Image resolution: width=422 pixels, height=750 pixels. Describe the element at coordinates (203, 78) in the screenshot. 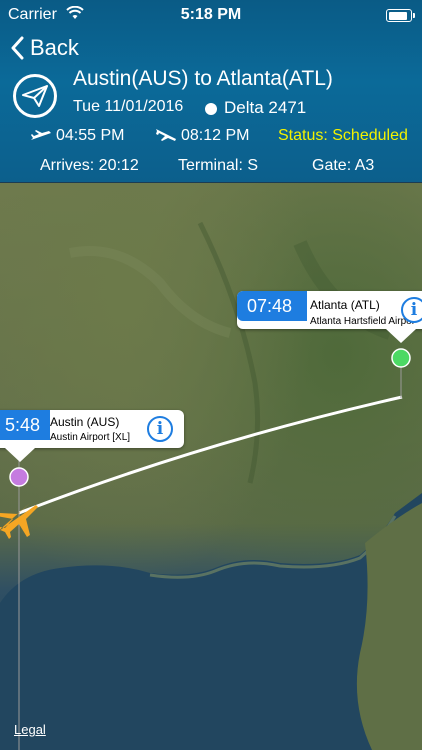

I see `route-title: Austin(AUS) to Atlanta(ATL)` at that location.